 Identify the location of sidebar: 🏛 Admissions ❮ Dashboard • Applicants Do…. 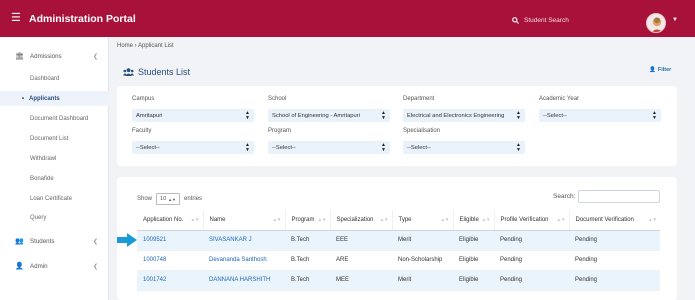
(54, 168).